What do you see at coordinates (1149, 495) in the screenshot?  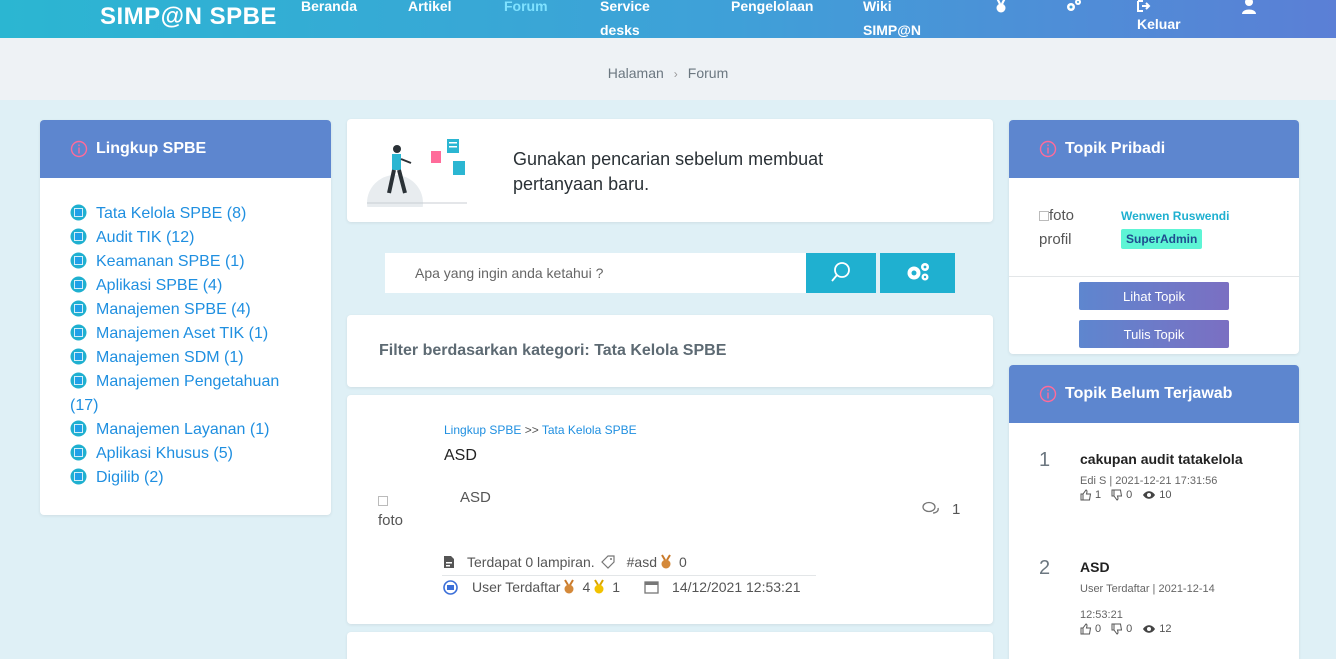 I see `eye-icon` at bounding box center [1149, 495].